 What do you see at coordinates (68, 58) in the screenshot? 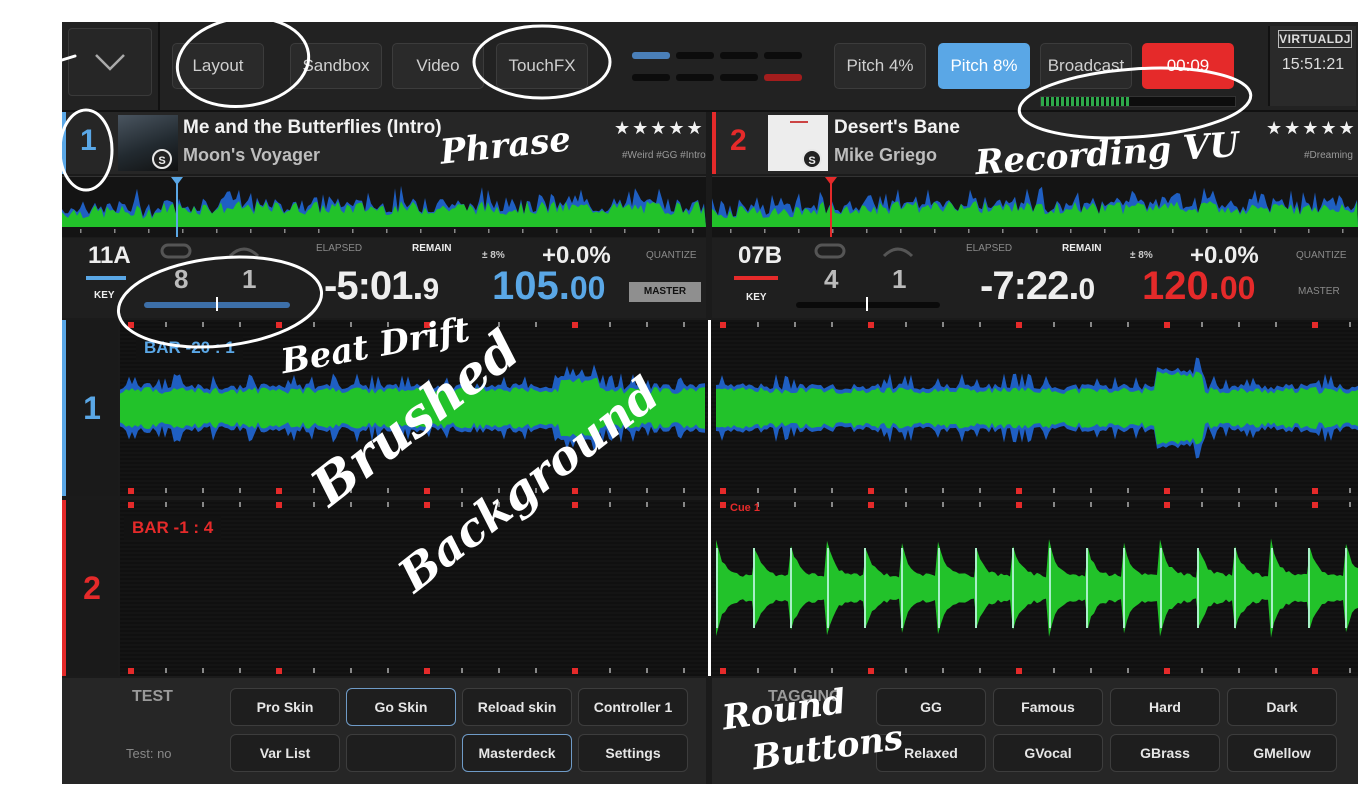
I see `annotation-stroke` at bounding box center [68, 58].